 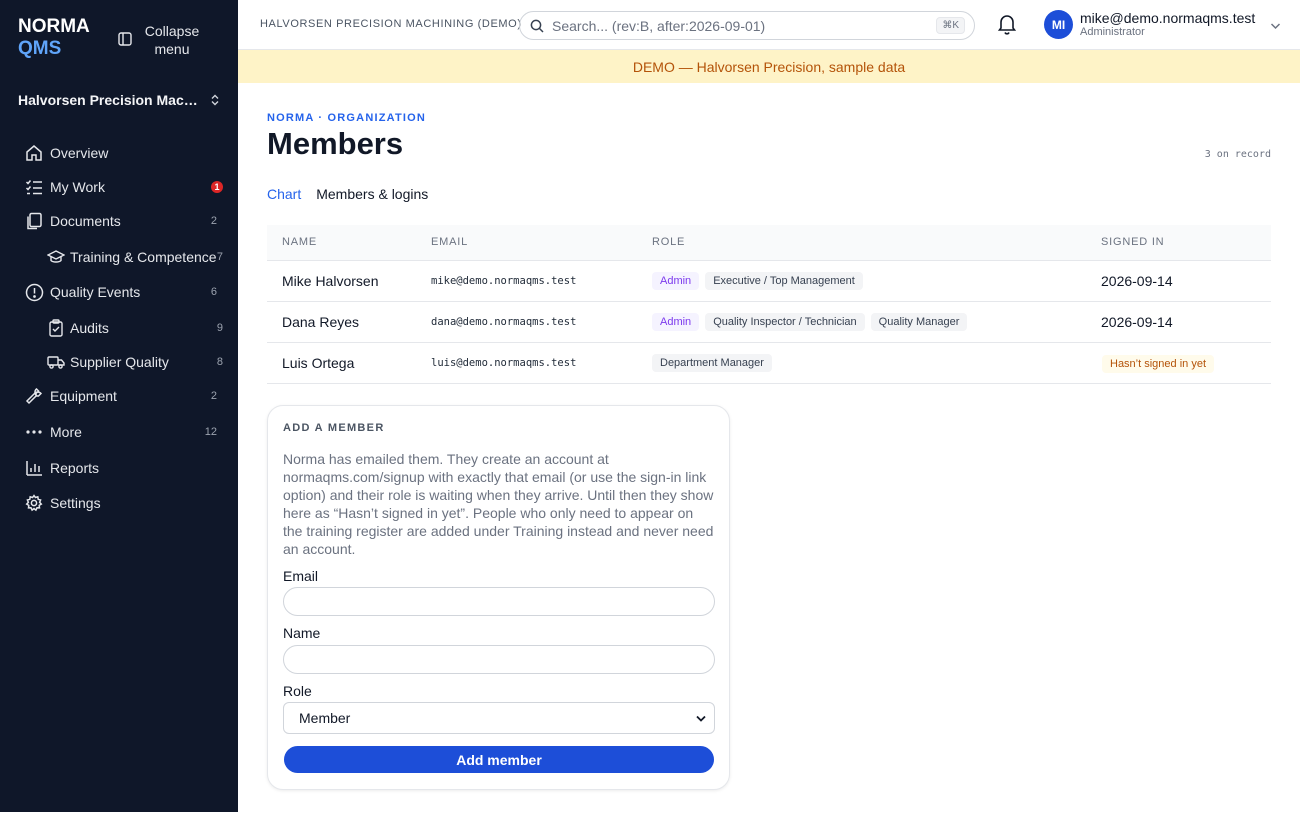 What do you see at coordinates (75, 468) in the screenshot?
I see `sidebar-item-label: Reports` at bounding box center [75, 468].